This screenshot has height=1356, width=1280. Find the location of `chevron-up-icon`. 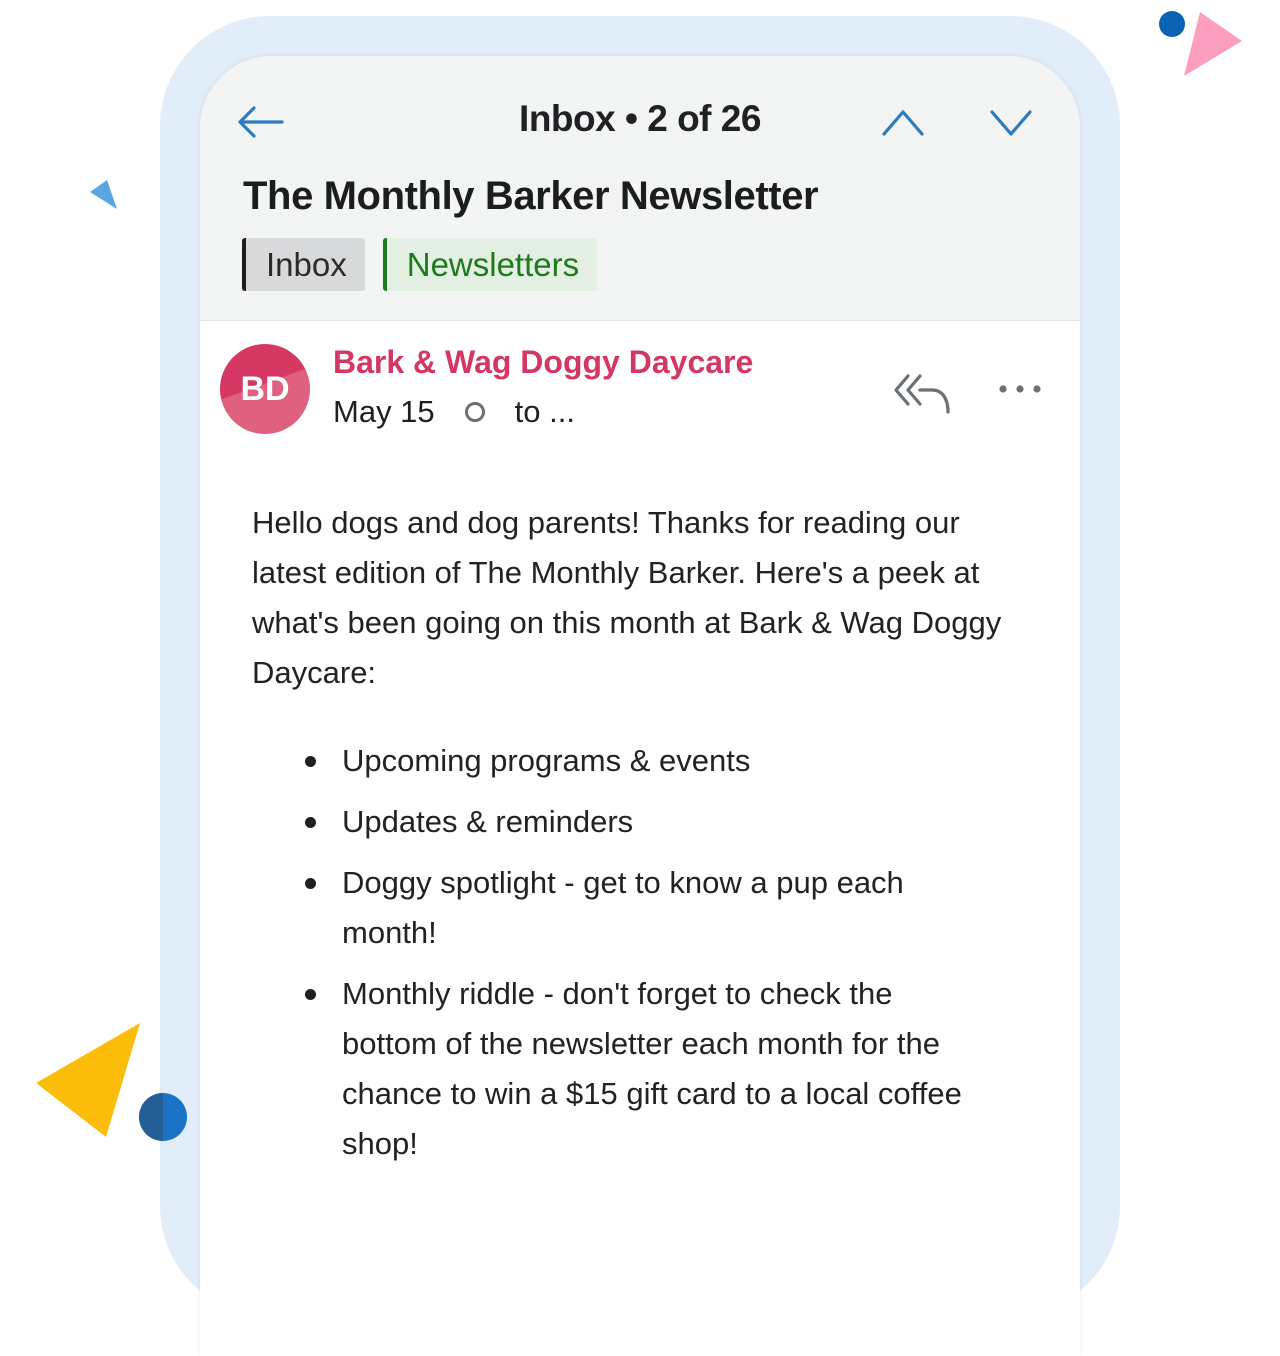

chevron-up-icon is located at coordinates (903, 123).